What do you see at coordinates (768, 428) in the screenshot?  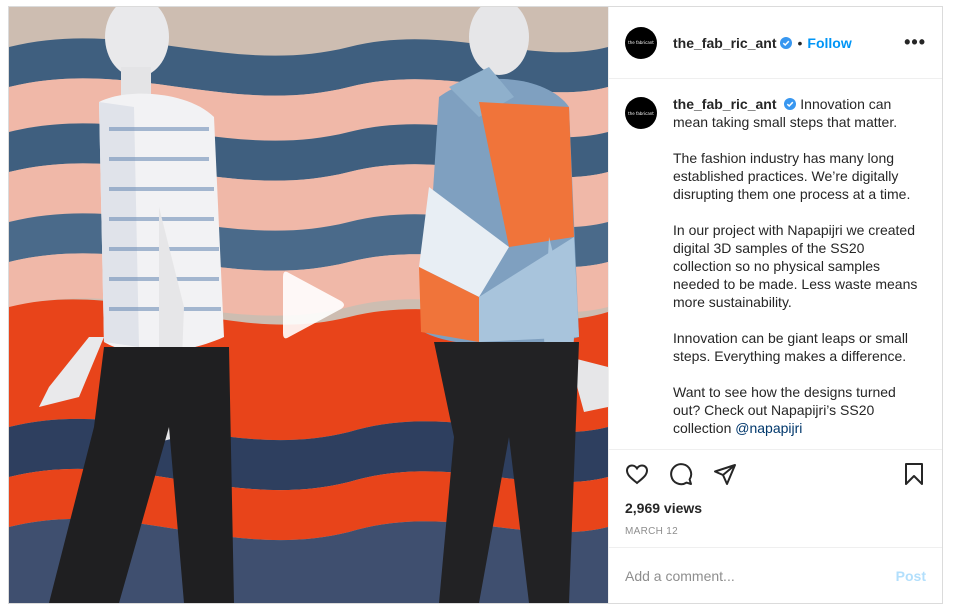 I see `mention-link: @napapijri` at bounding box center [768, 428].